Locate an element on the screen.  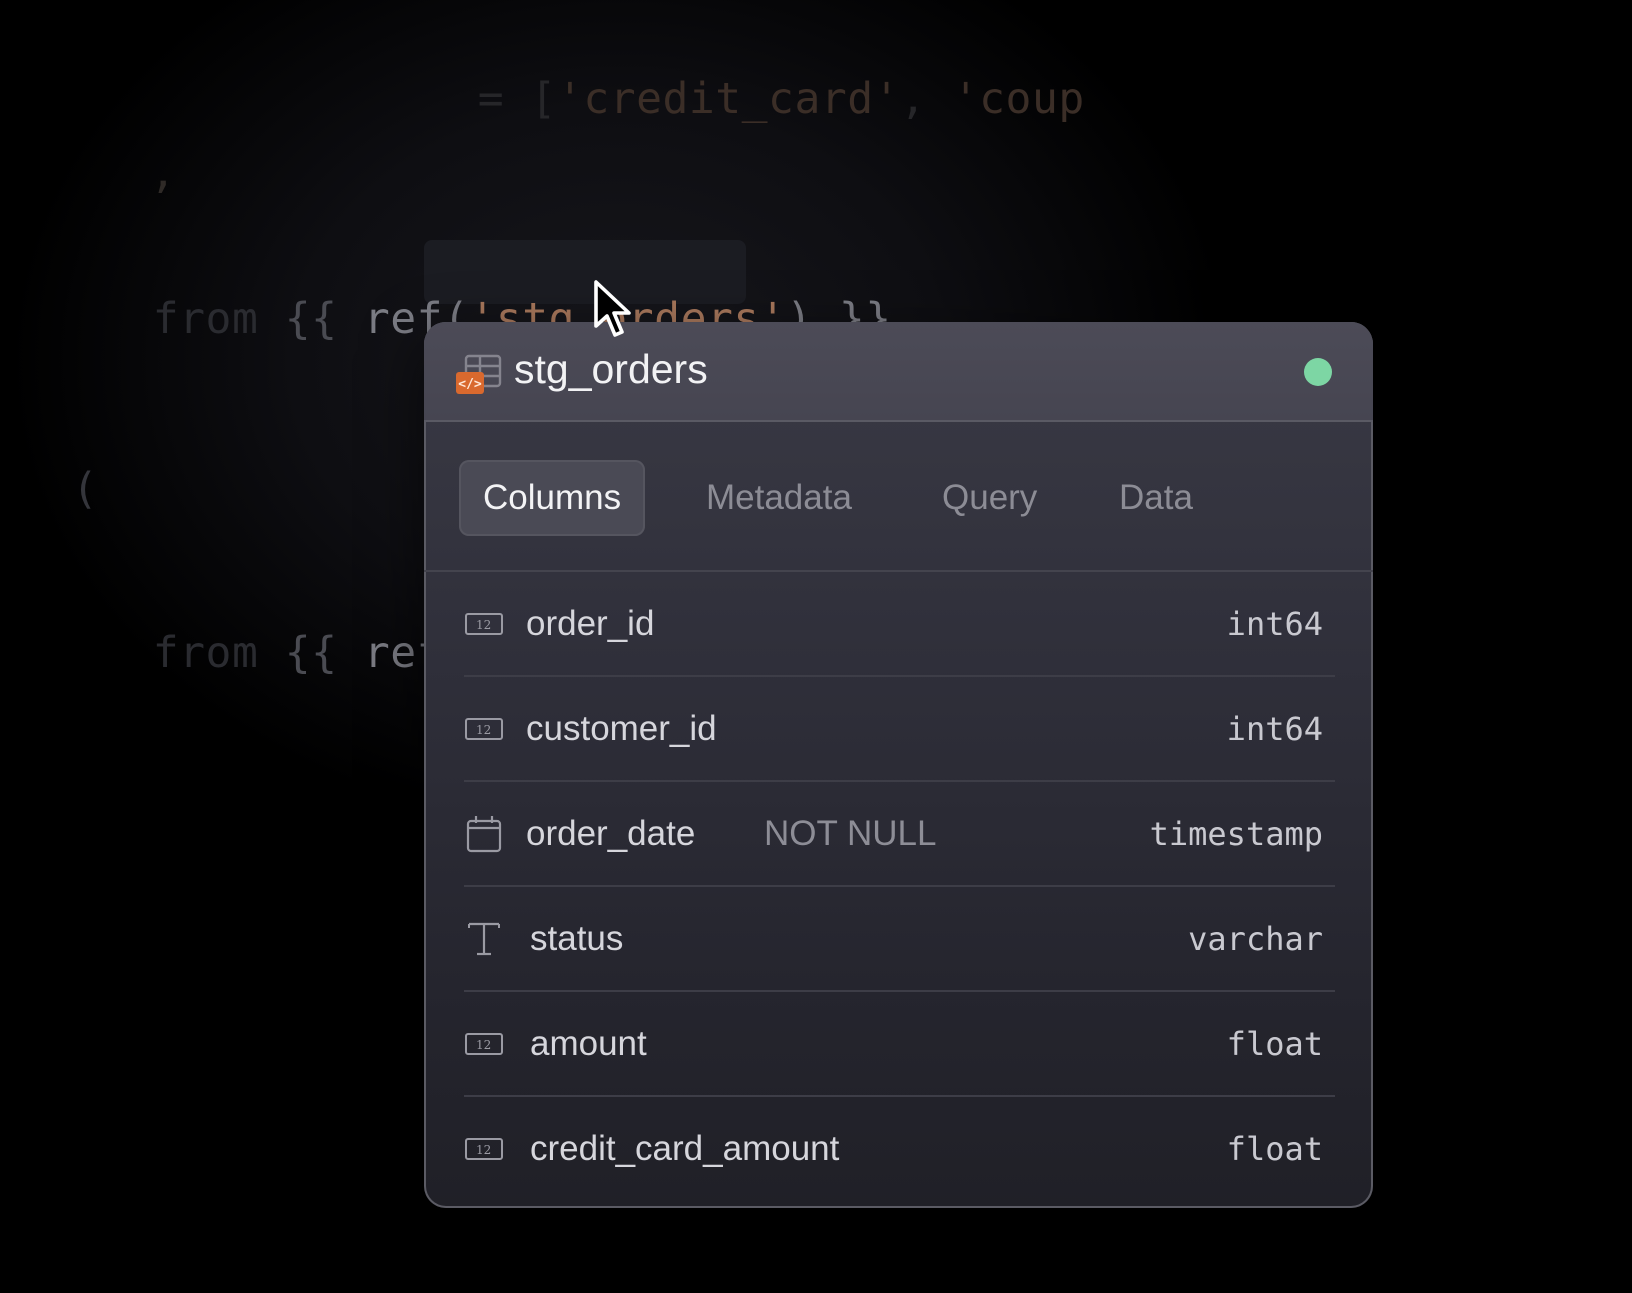
column-row: 12 customer_id int64 is located at coordinates (899, 729).